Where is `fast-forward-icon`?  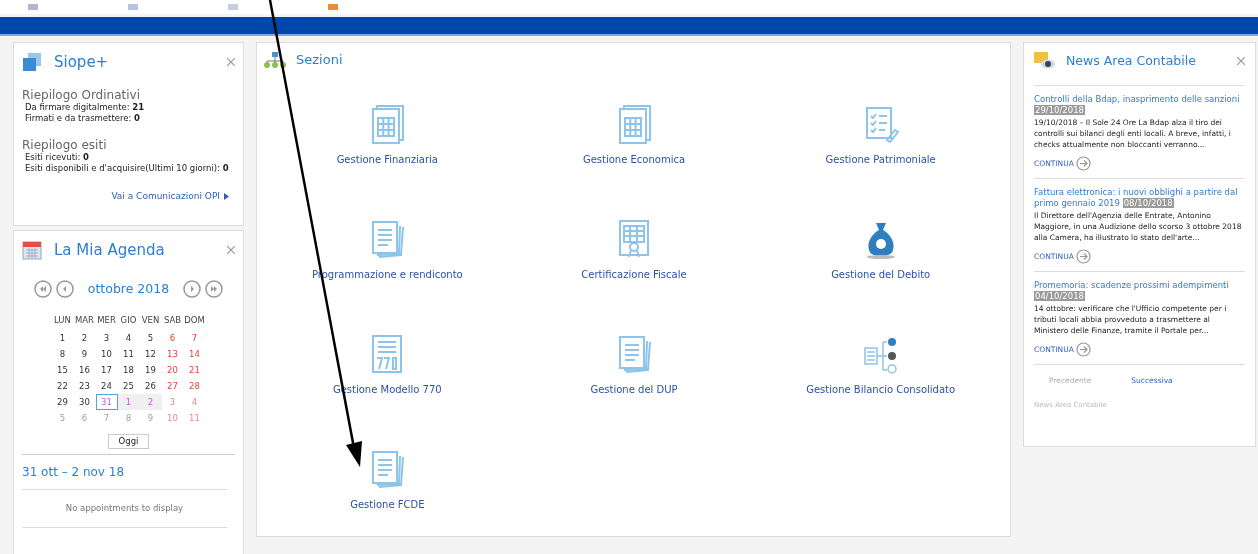
fast-forward-icon is located at coordinates (214, 288).